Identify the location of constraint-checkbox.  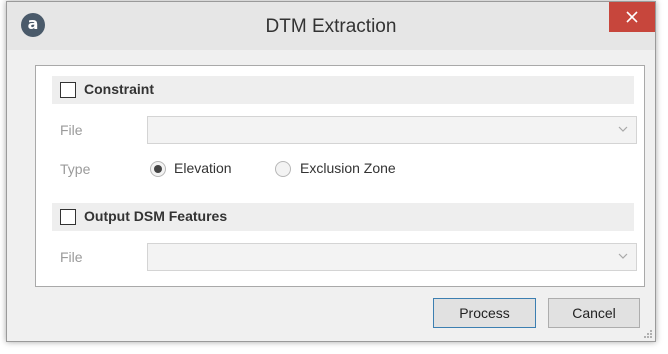
(68, 90).